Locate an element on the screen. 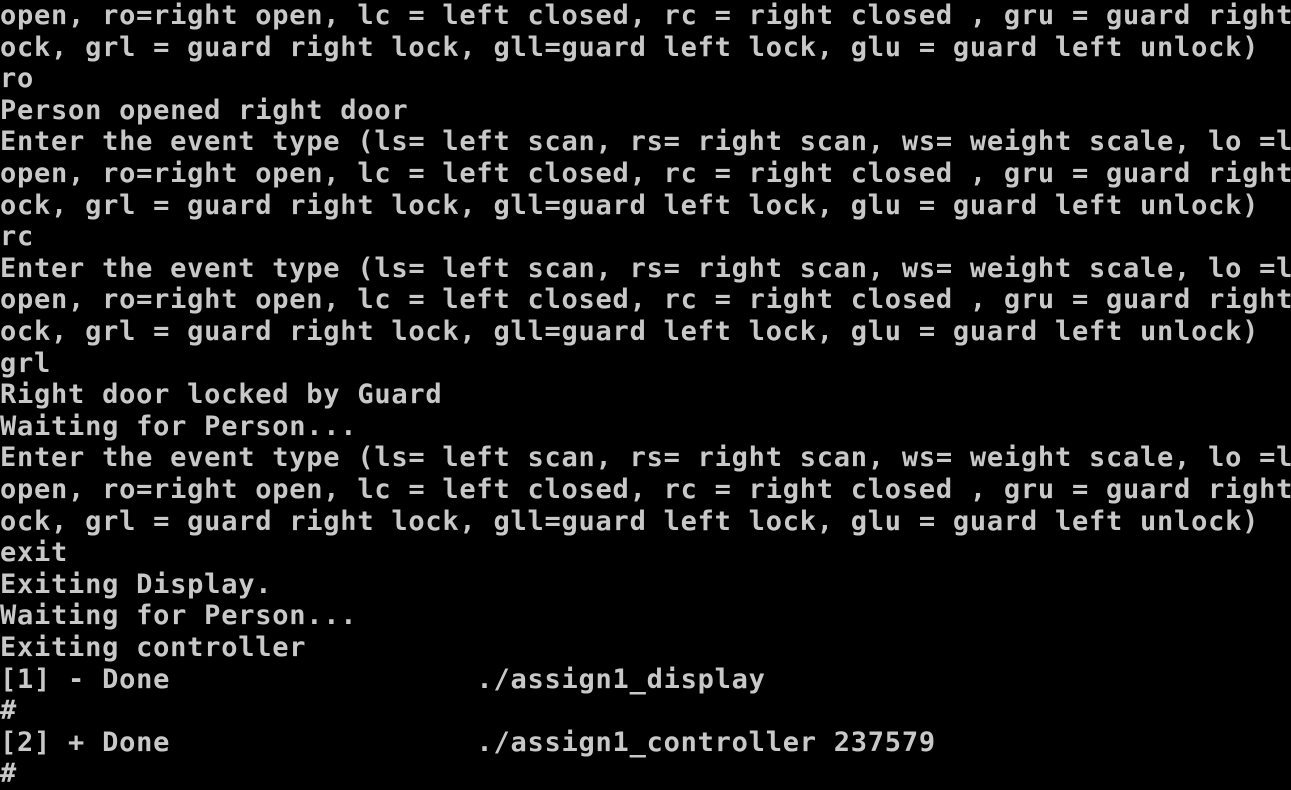 The width and height of the screenshot is (1291, 790). terminal-input-line: grl is located at coordinates (26, 363).